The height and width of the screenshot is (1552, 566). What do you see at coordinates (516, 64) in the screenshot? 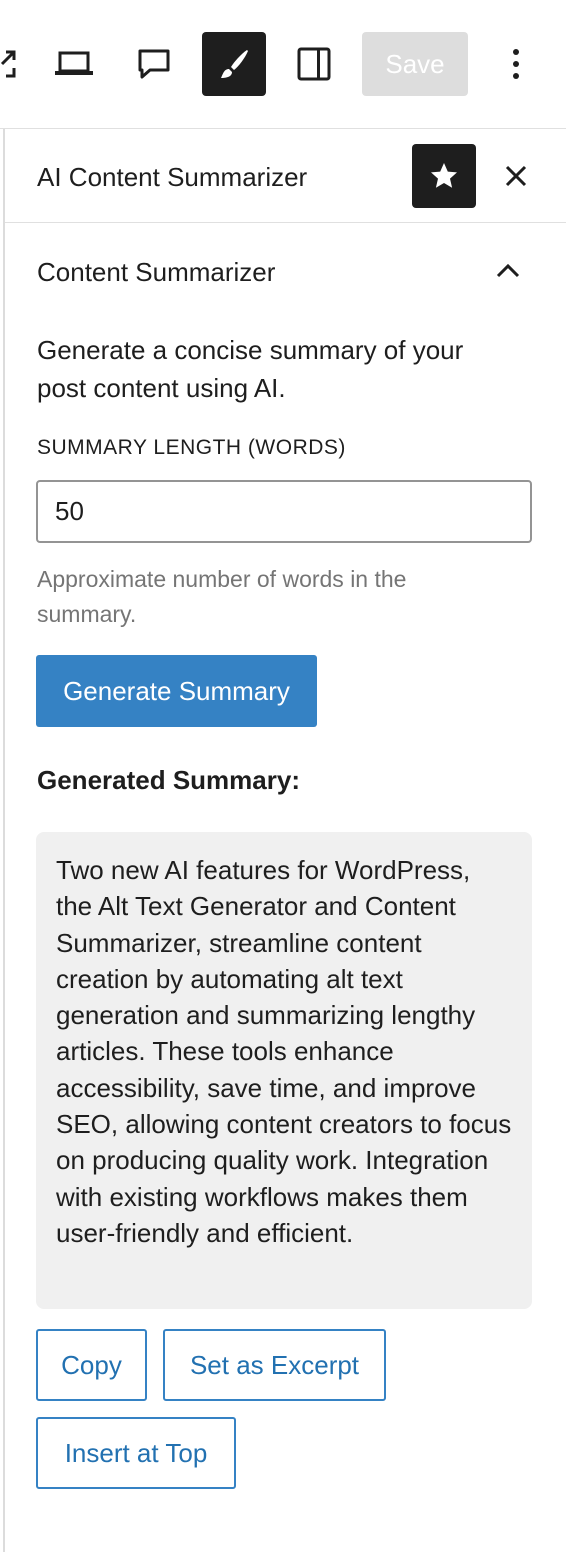
I see `more-vertical-icon` at bounding box center [516, 64].